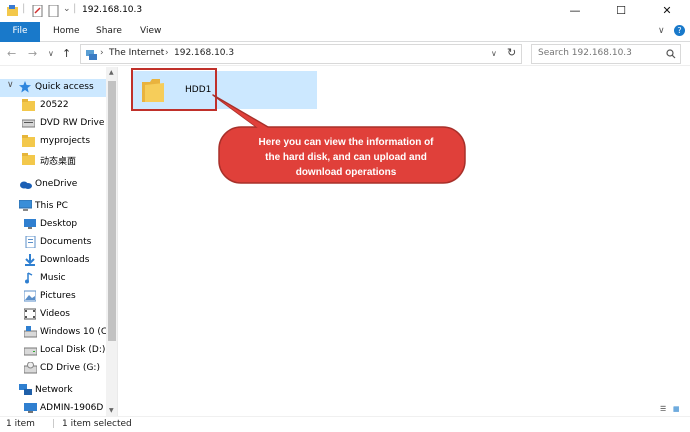  I want to click on tab-share: Share, so click(109, 32).